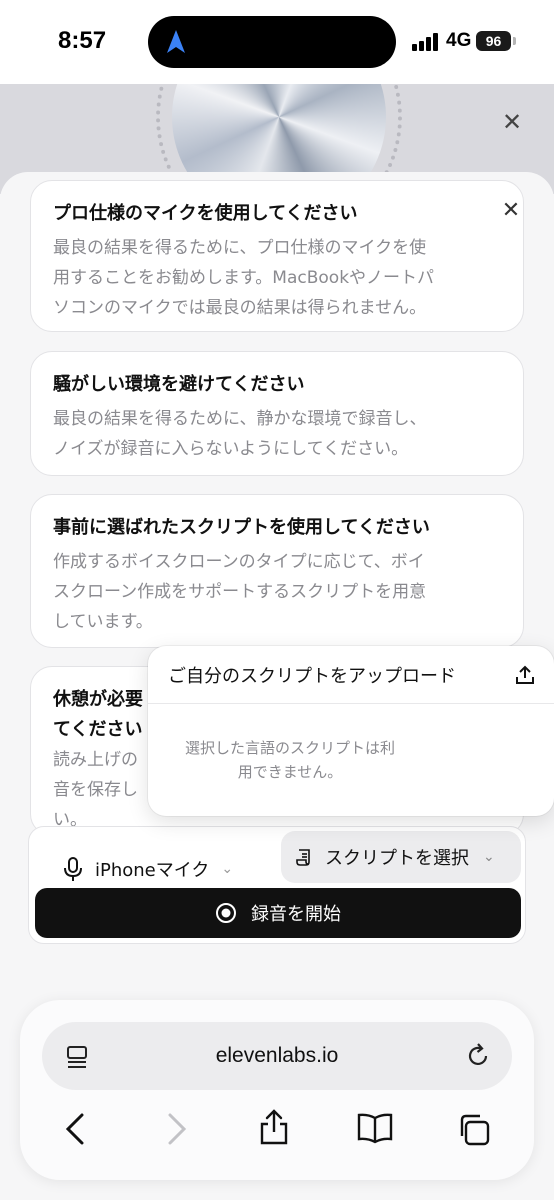 Image resolution: width=554 pixels, height=1200 pixels. I want to click on tip-title: 事前に選ばれたスクリプトを使用してください, so click(241, 527).